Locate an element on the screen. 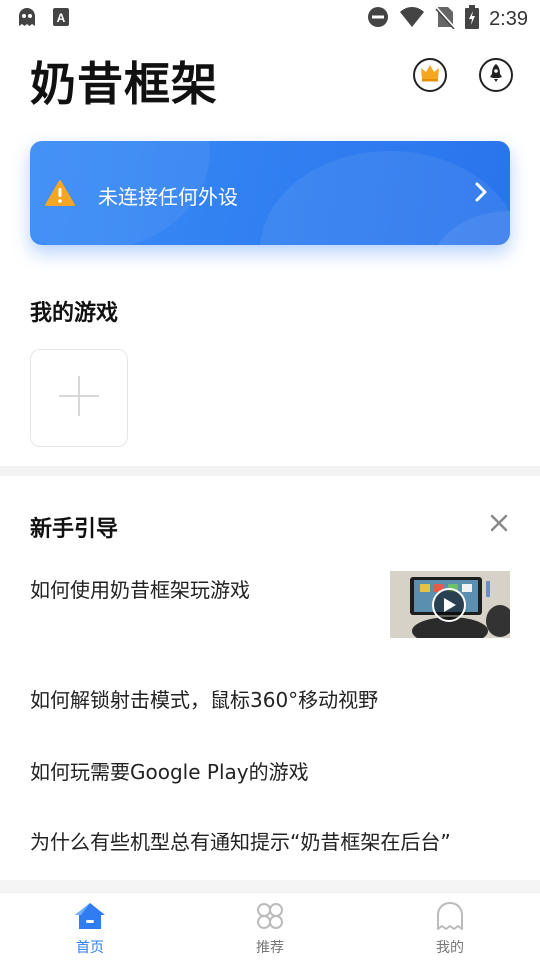 This screenshot has width=540, height=961. guide-title: 新手引导 is located at coordinates (74, 529).